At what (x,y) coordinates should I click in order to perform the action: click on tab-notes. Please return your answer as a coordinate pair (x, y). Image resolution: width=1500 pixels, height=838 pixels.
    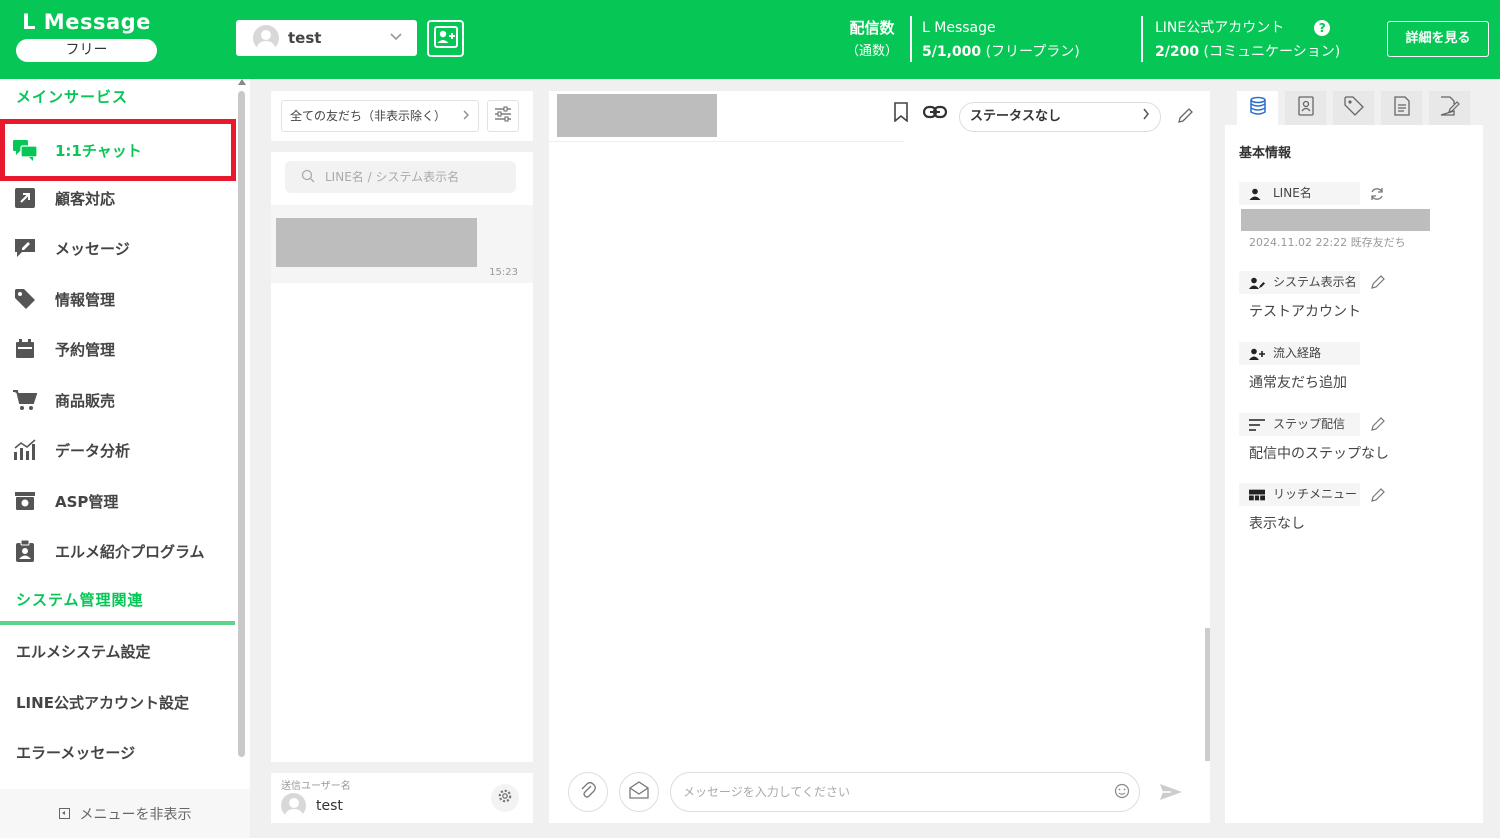
    Looking at the image, I should click on (1401, 108).